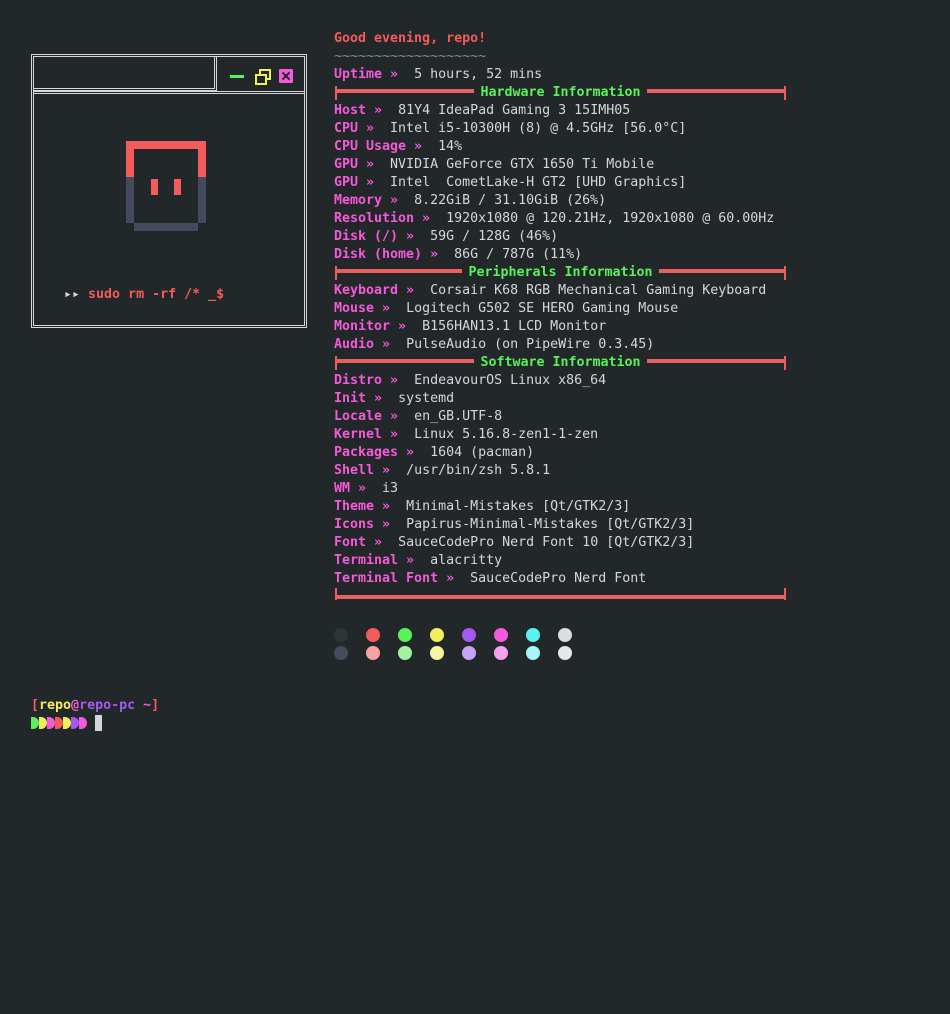  I want to click on info-row: Host » 81Y4 IdeaPad Gaming 3 15IMH05, so click(564, 111).